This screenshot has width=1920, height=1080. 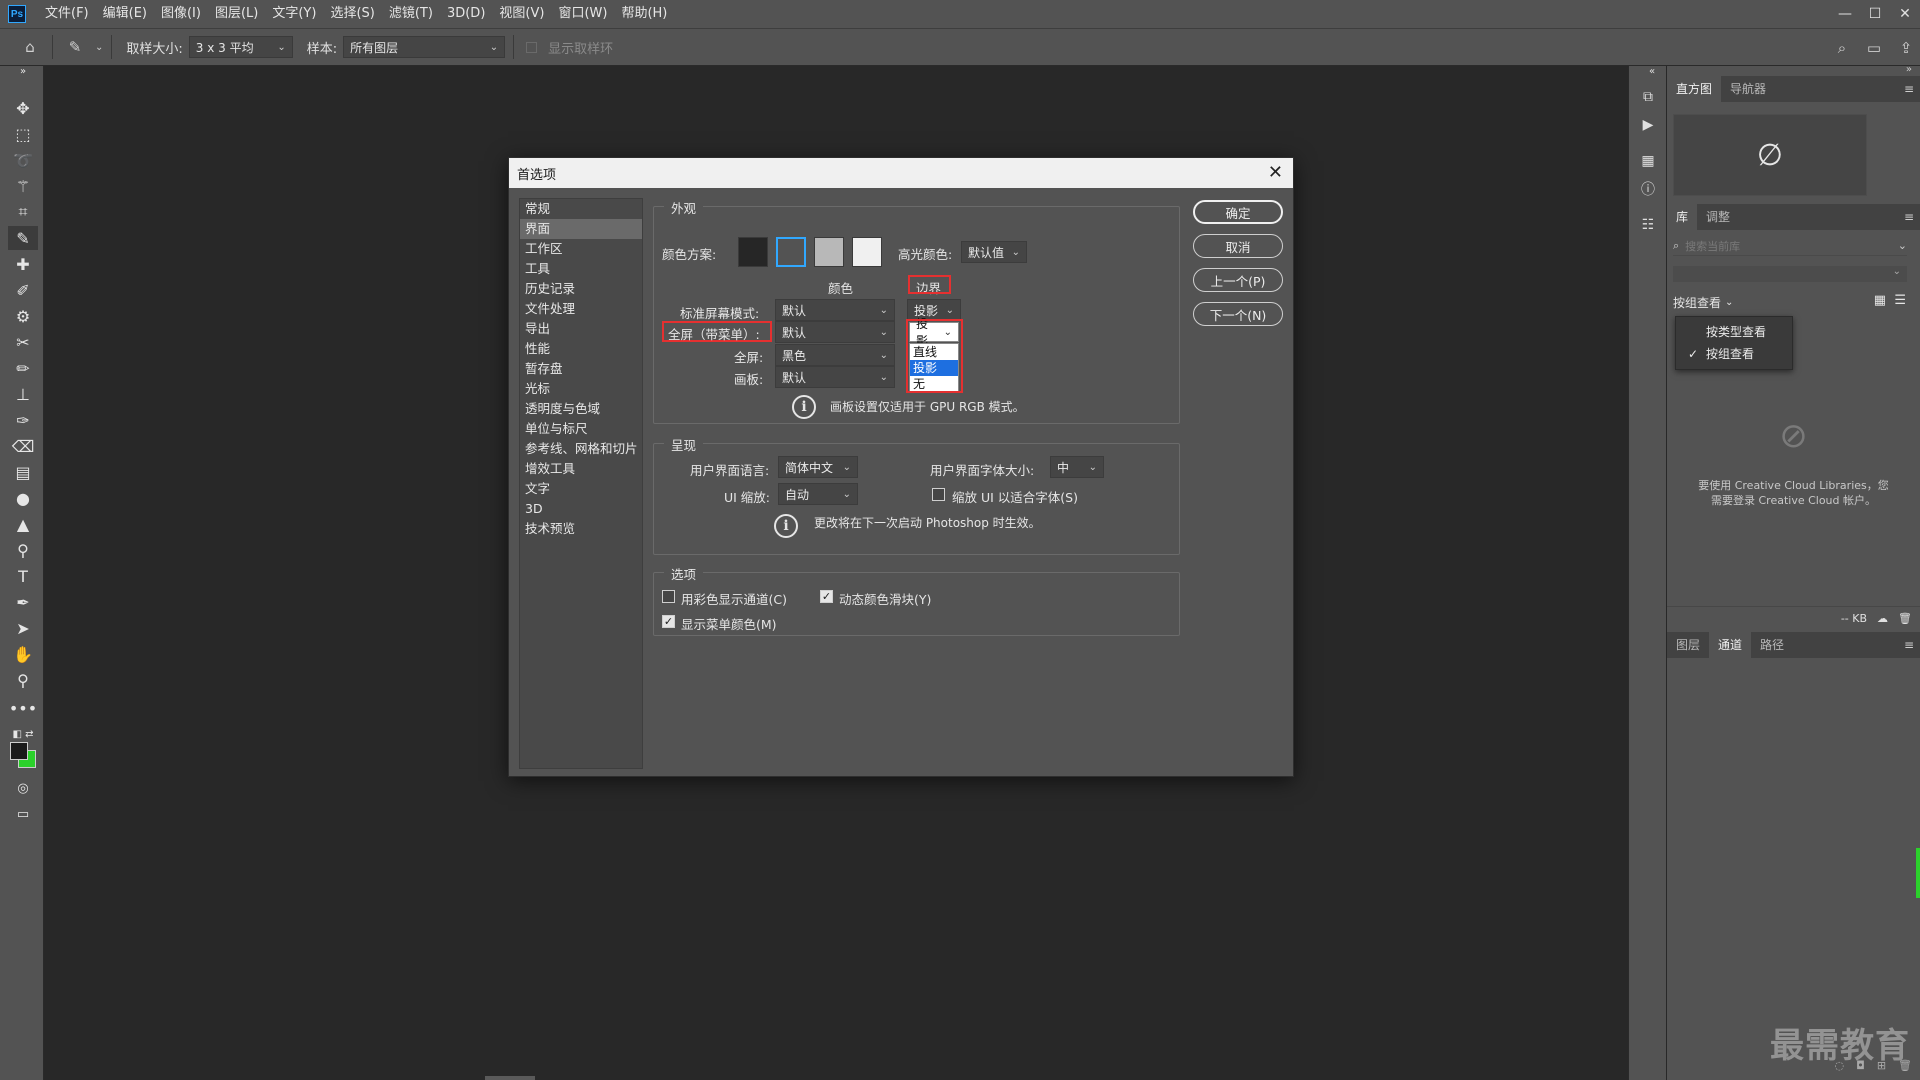 What do you see at coordinates (1648, 161) in the screenshot?
I see `properties-panel-icon: ▦` at bounding box center [1648, 161].